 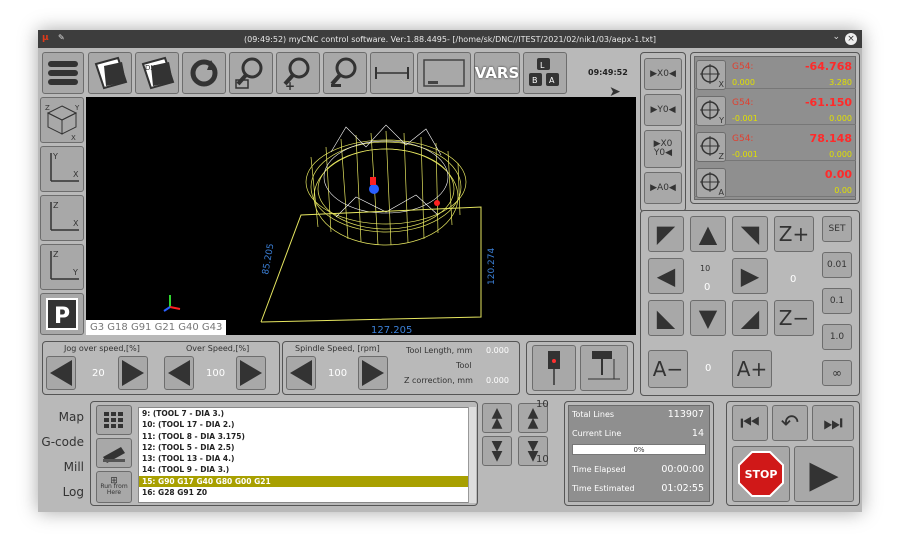 I want to click on nav-mill: Mill, so click(x=61, y=467).